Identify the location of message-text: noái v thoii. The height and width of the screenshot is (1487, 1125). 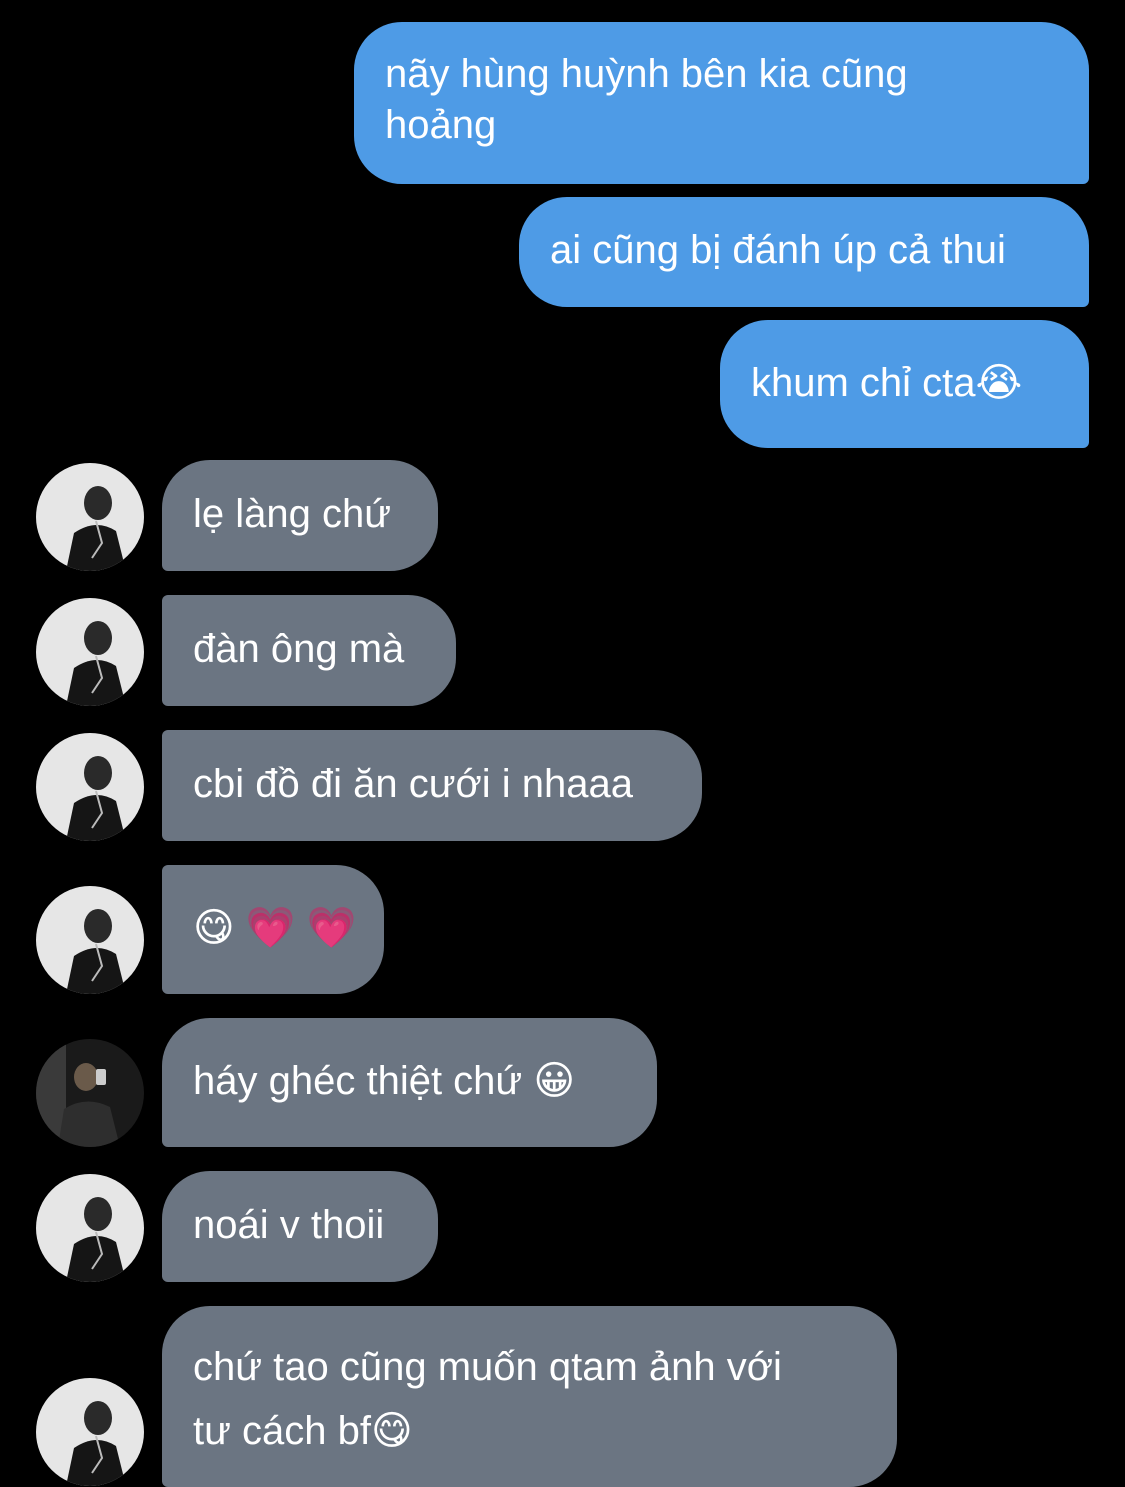
(289, 1225).